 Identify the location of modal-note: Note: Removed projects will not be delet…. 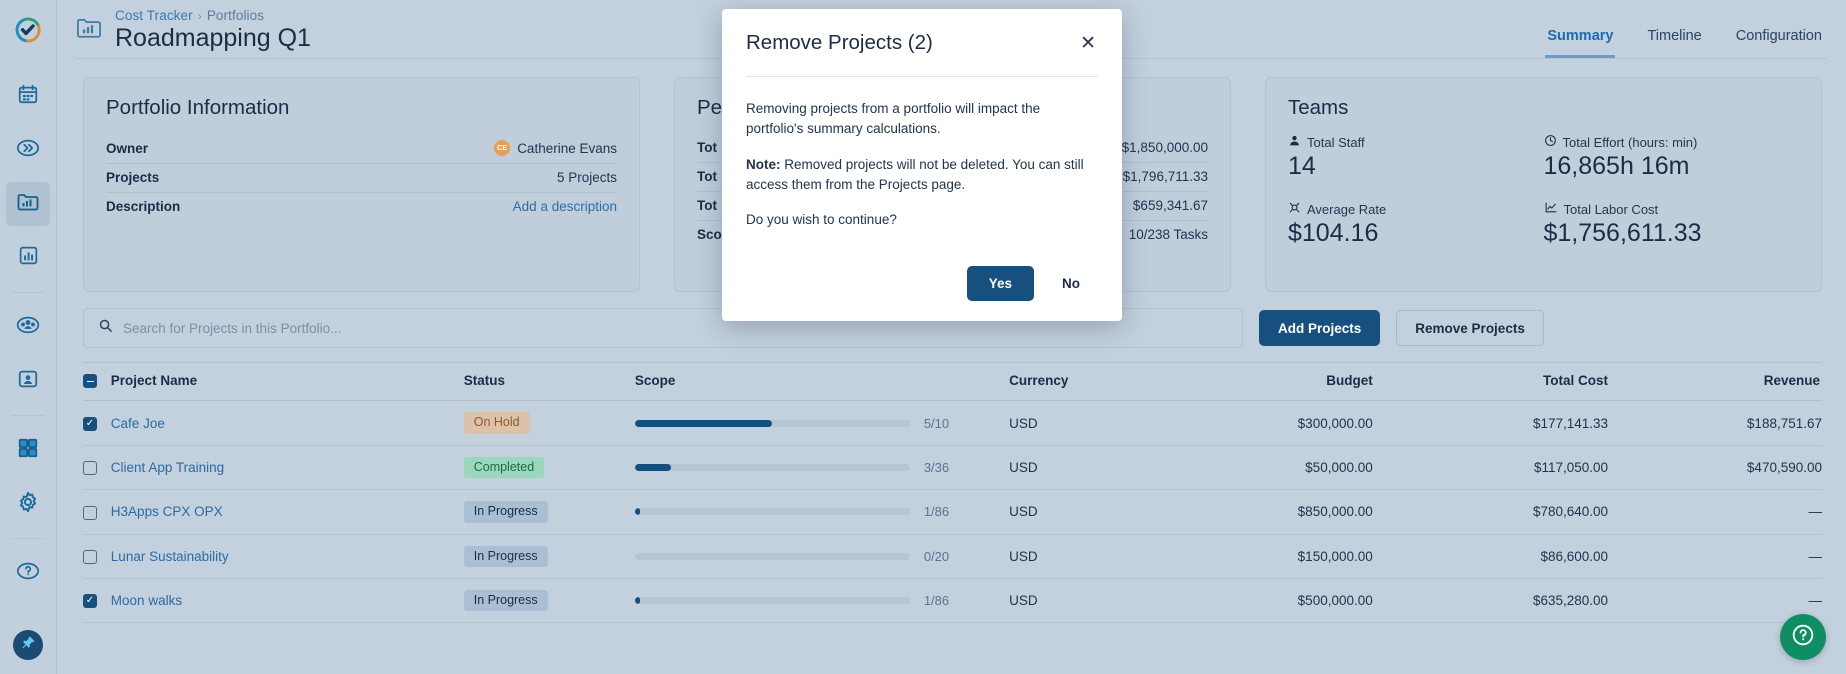
(922, 175).